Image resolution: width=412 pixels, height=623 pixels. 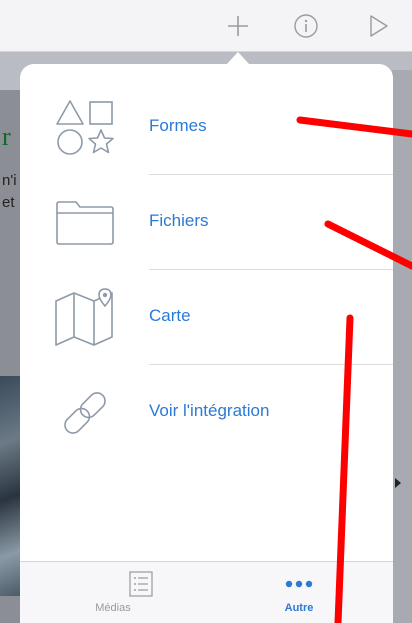 I want to click on tab-autre: Autre, so click(x=299, y=592).